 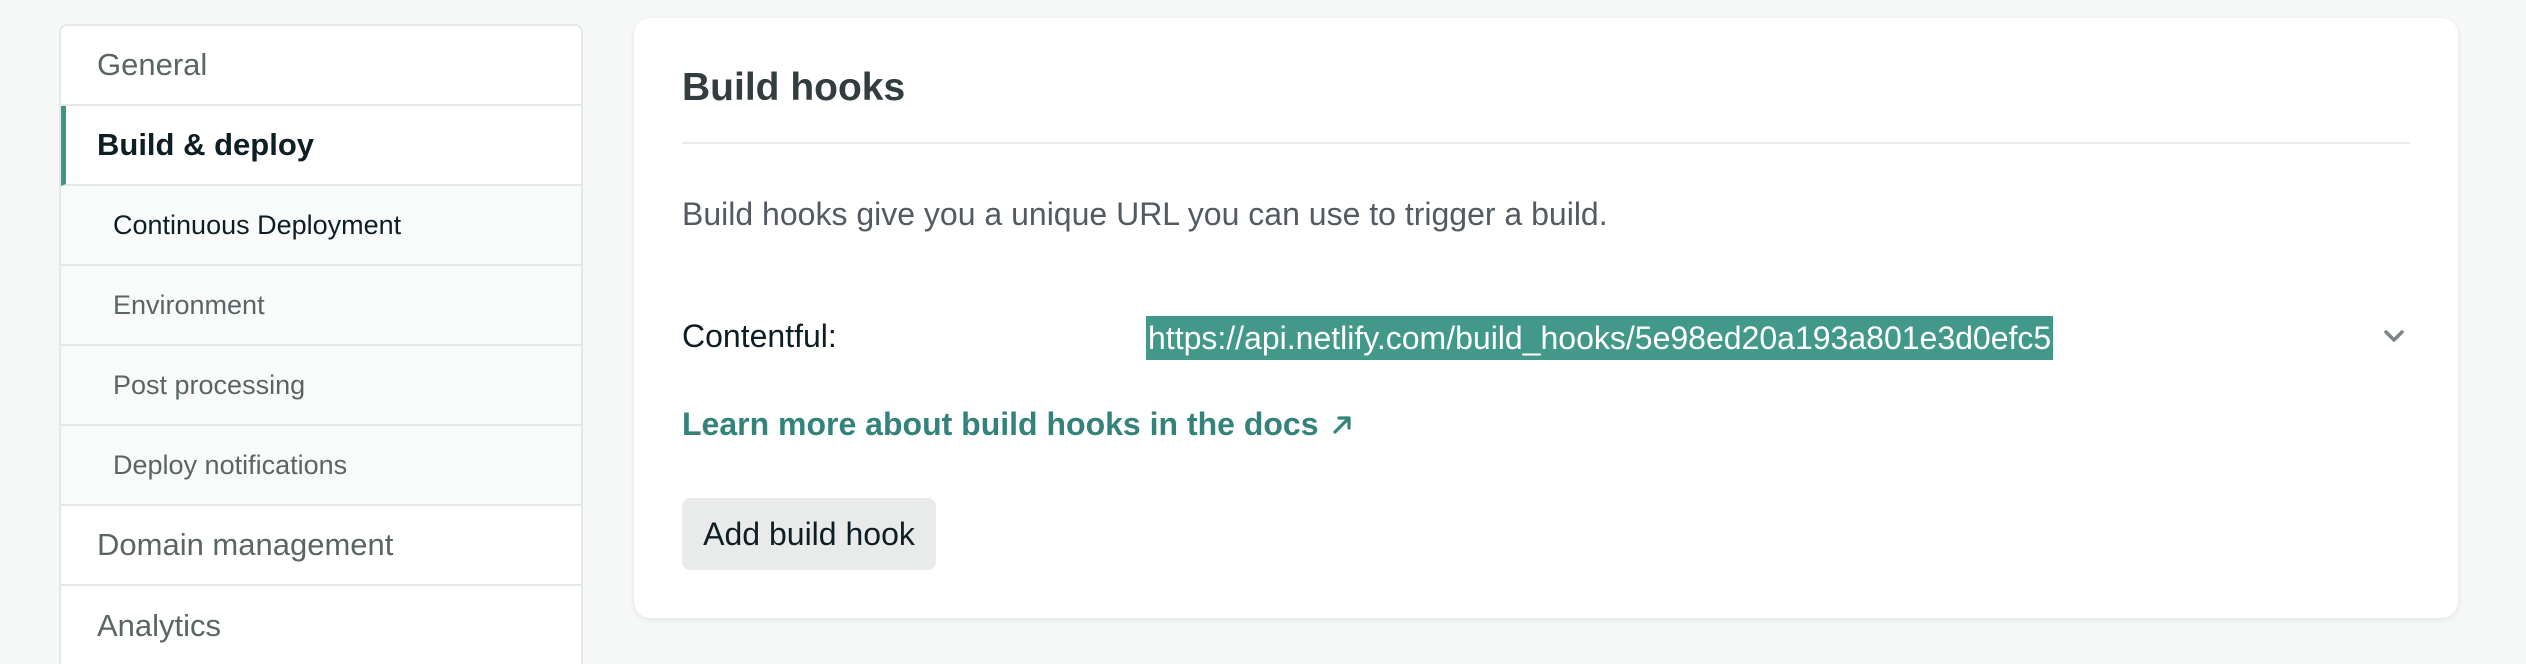 I want to click on sidebar-item-label: Domain management, so click(x=245, y=544).